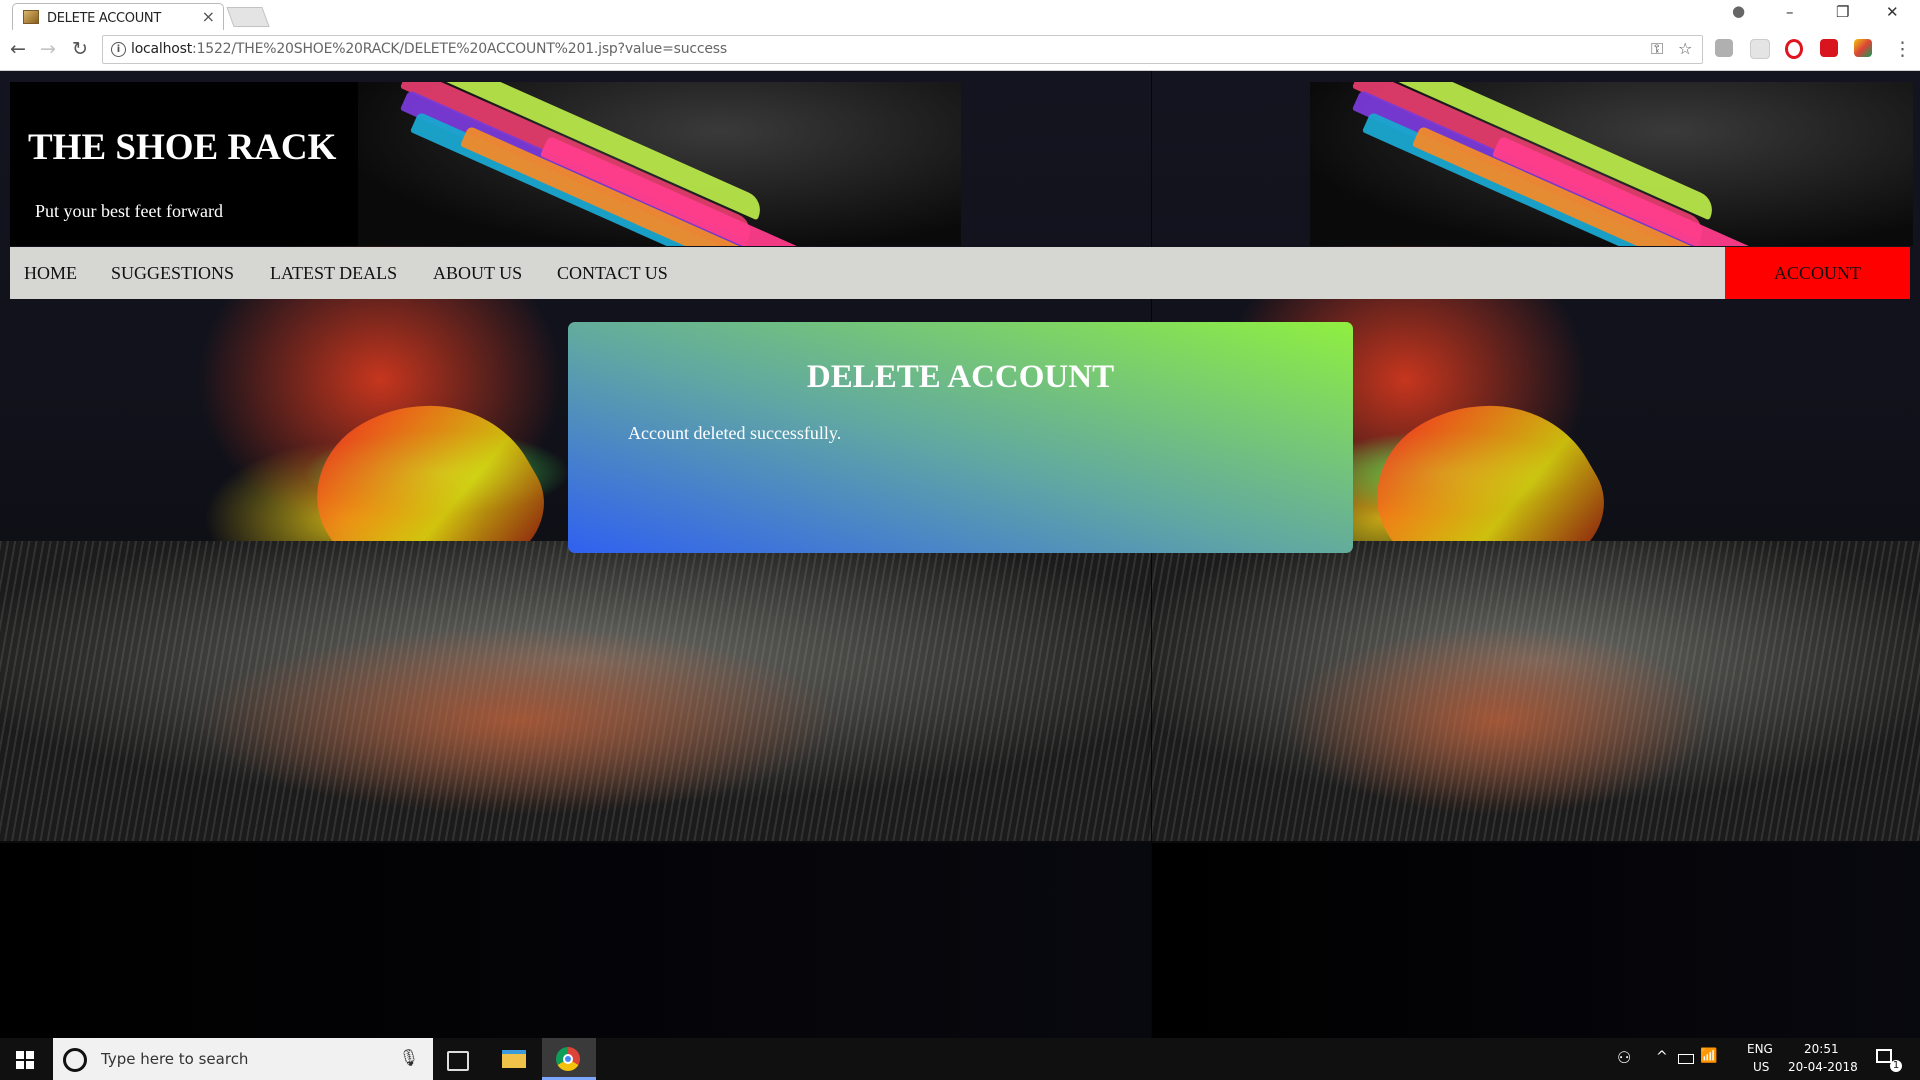 Image resolution: width=1920 pixels, height=1080 pixels. What do you see at coordinates (48, 49) in the screenshot?
I see `forward-button: →` at bounding box center [48, 49].